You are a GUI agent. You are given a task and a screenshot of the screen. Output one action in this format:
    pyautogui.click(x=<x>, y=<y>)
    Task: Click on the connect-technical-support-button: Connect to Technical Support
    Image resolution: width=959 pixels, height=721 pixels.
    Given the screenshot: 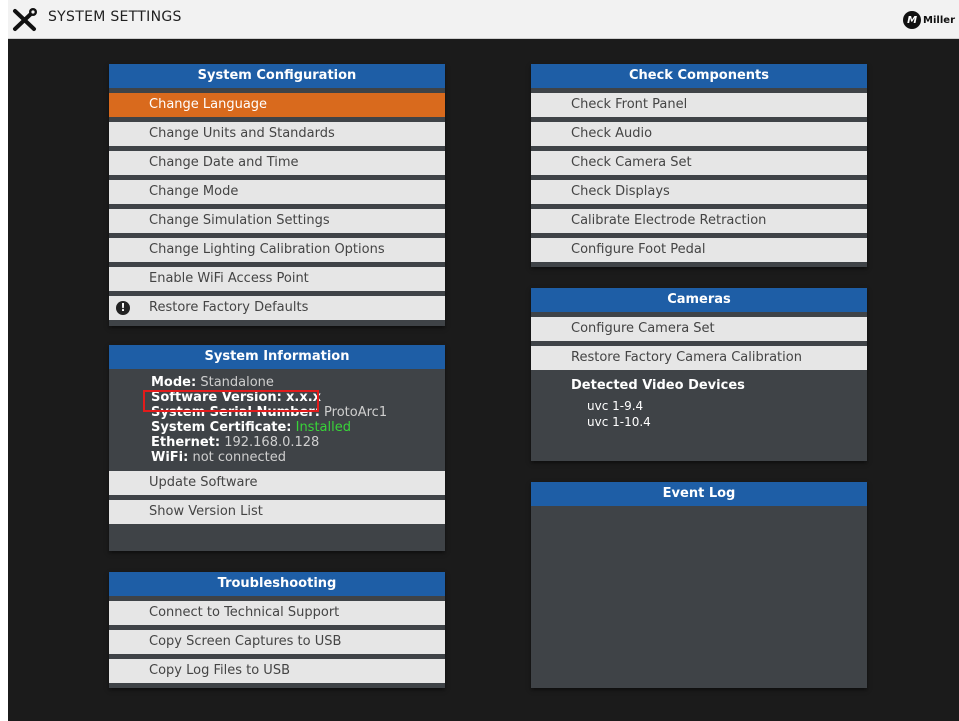 What is the action you would take?
    pyautogui.click(x=277, y=613)
    